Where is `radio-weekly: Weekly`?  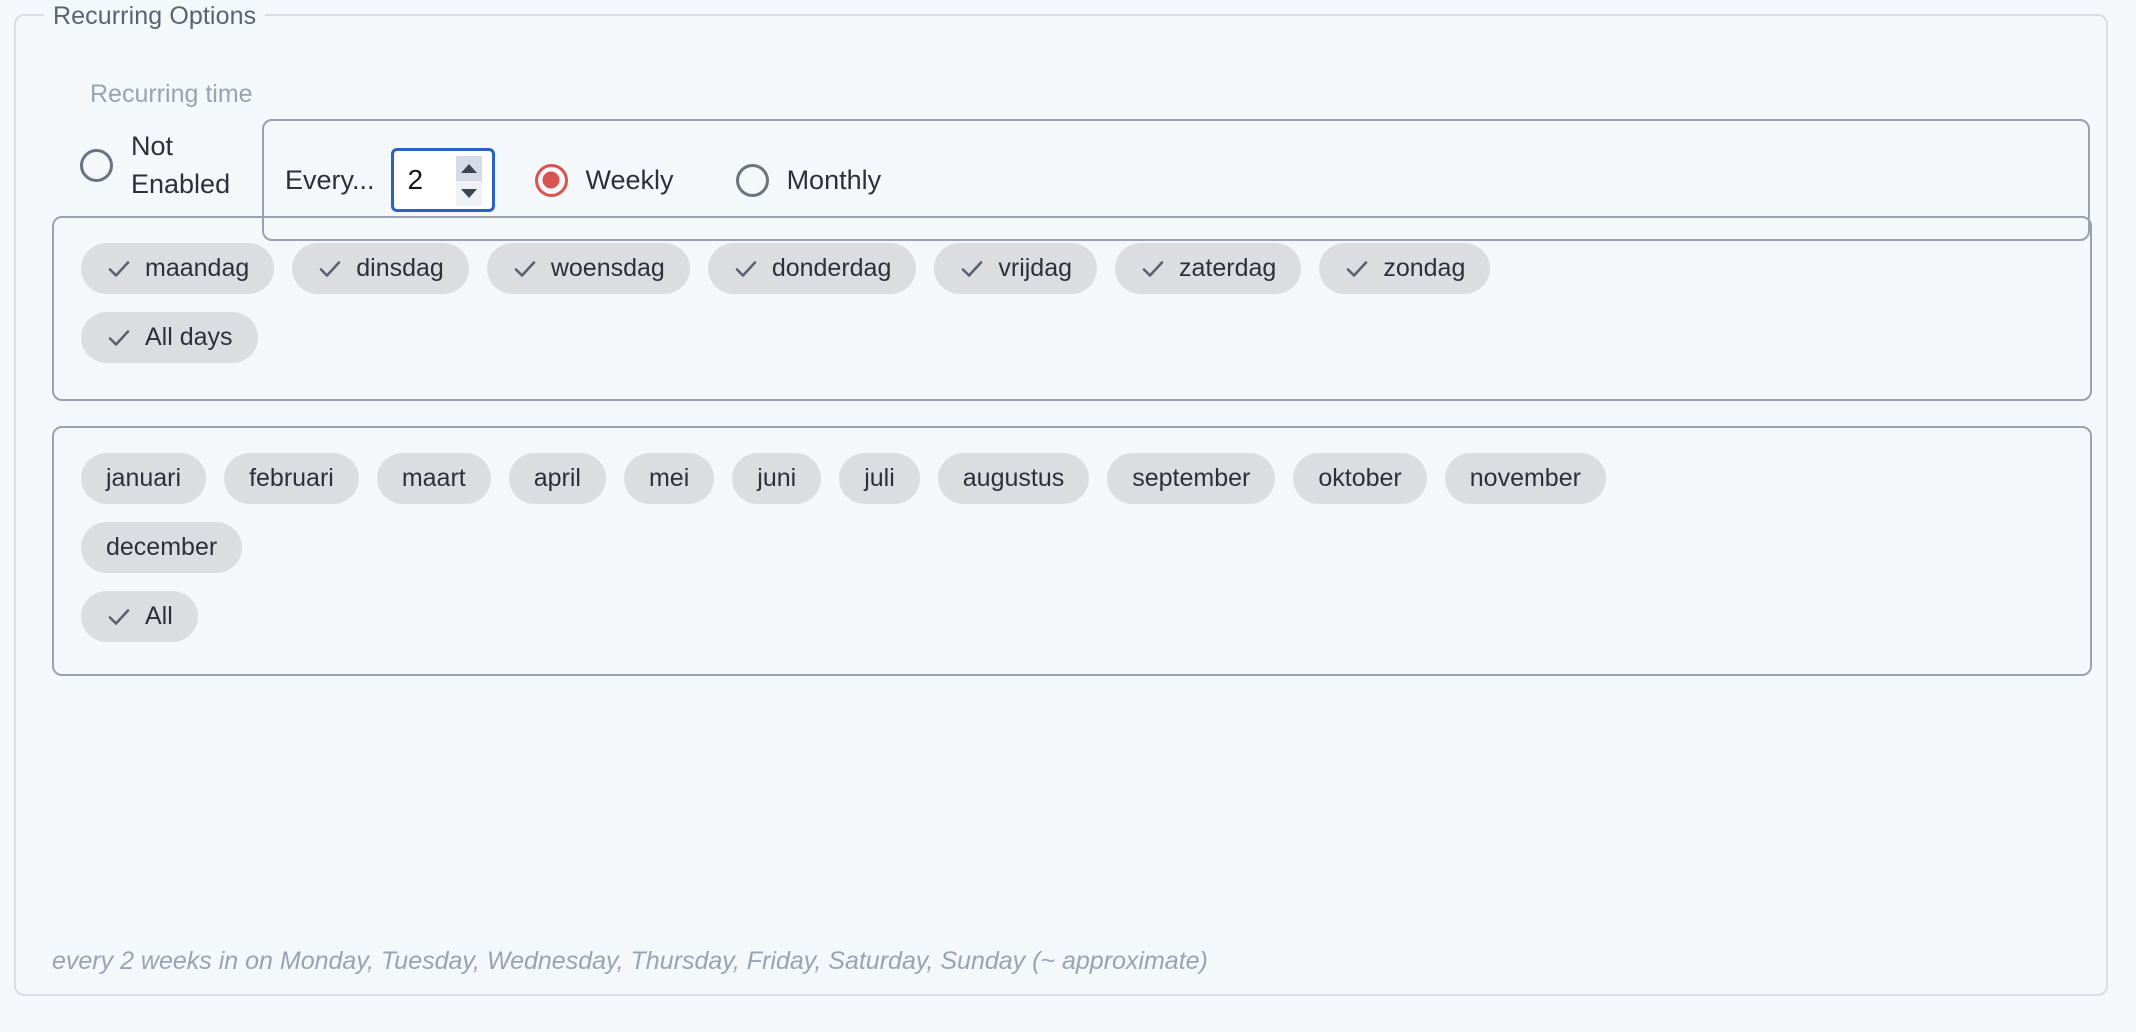
radio-weekly: Weekly is located at coordinates (604, 180).